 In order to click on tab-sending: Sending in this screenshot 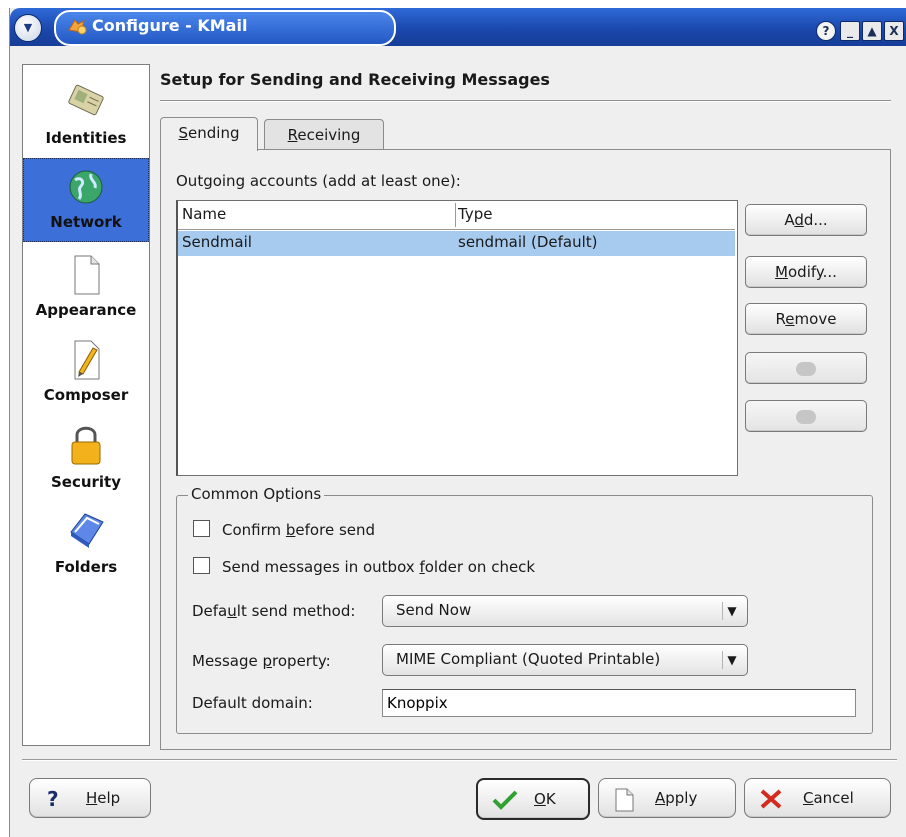, I will do `click(209, 134)`.